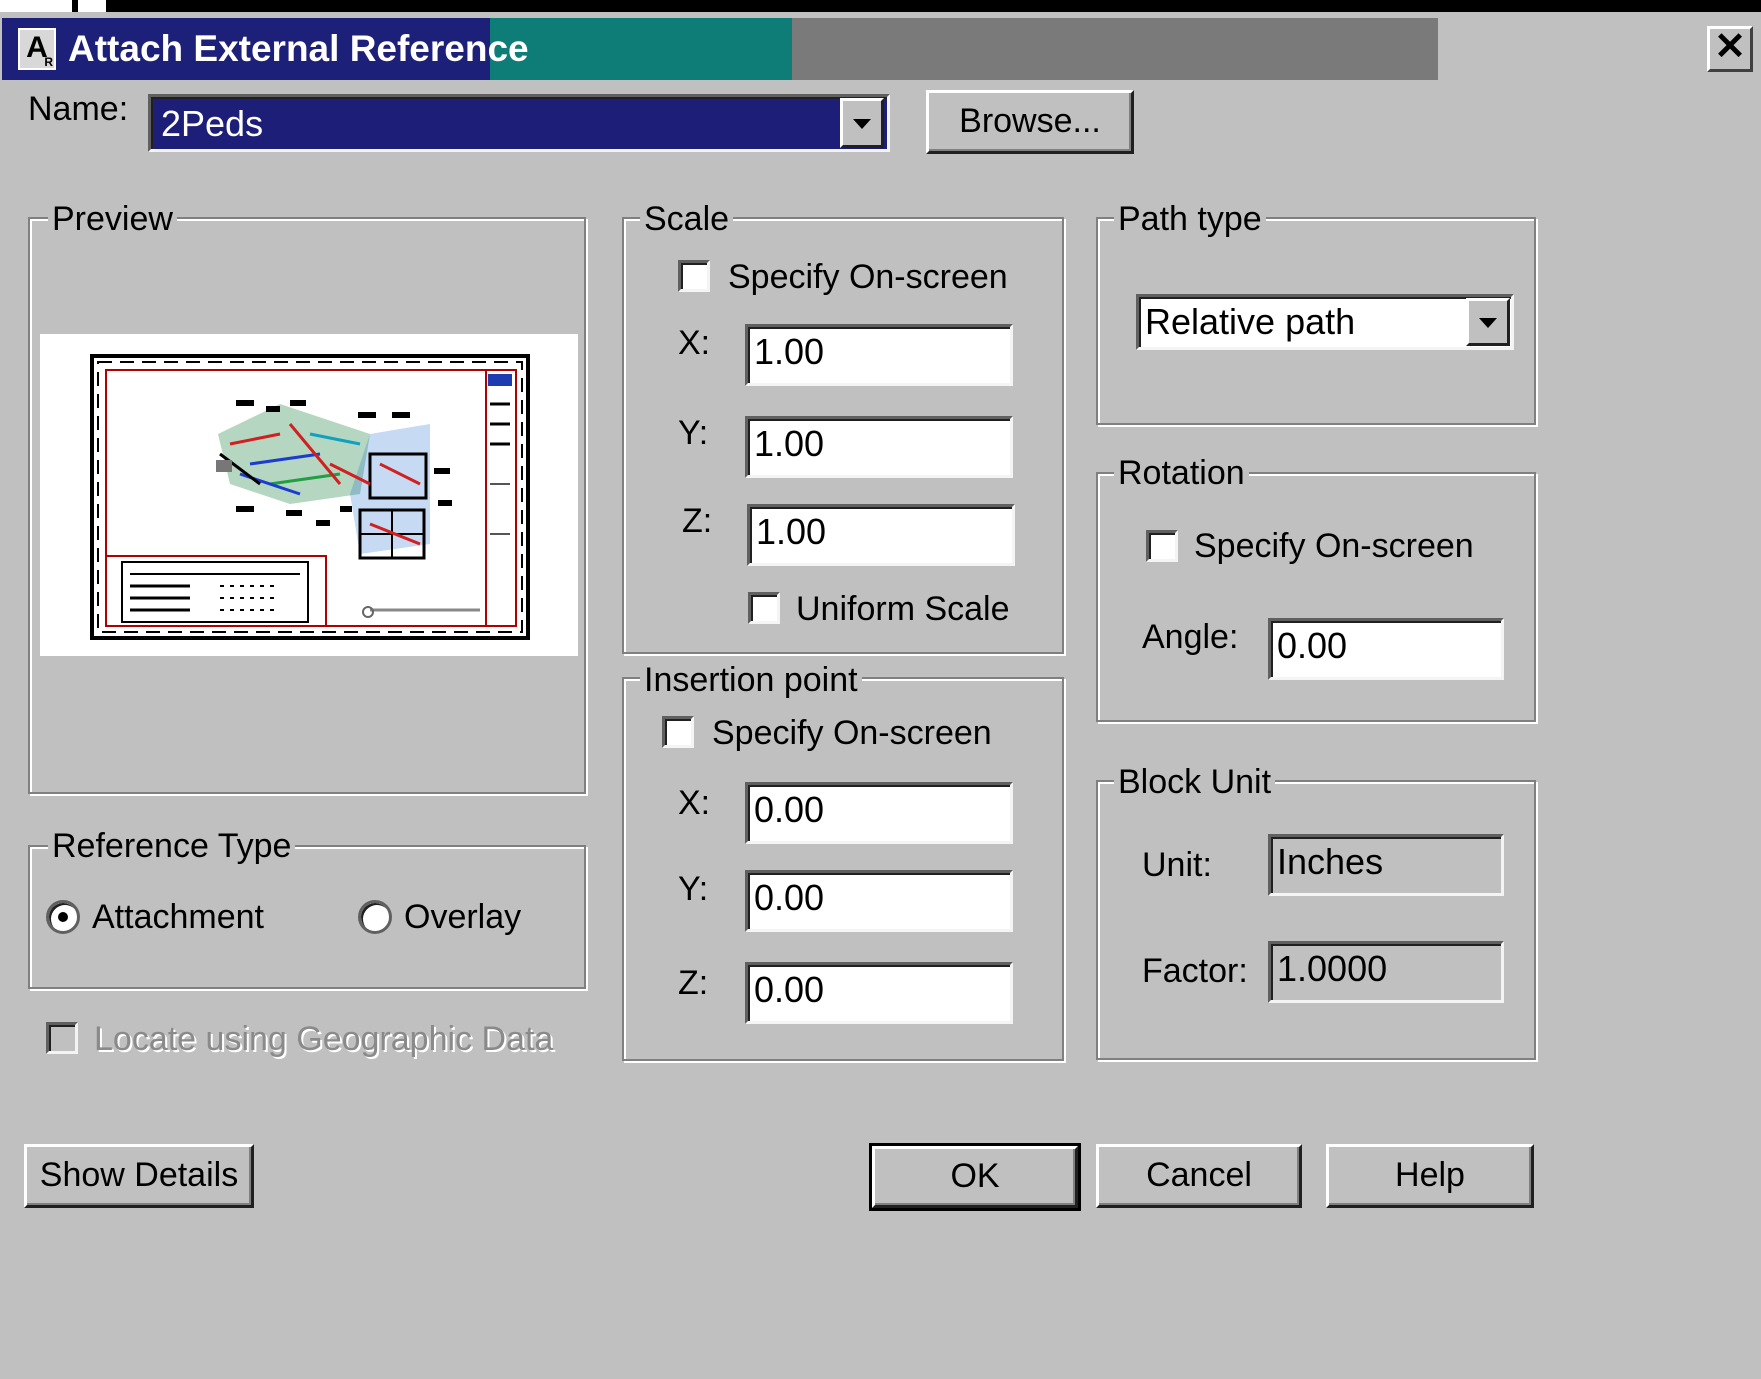 The width and height of the screenshot is (1761, 1379). Describe the element at coordinates (178, 917) in the screenshot. I see `attachment-label: Attachment` at that location.